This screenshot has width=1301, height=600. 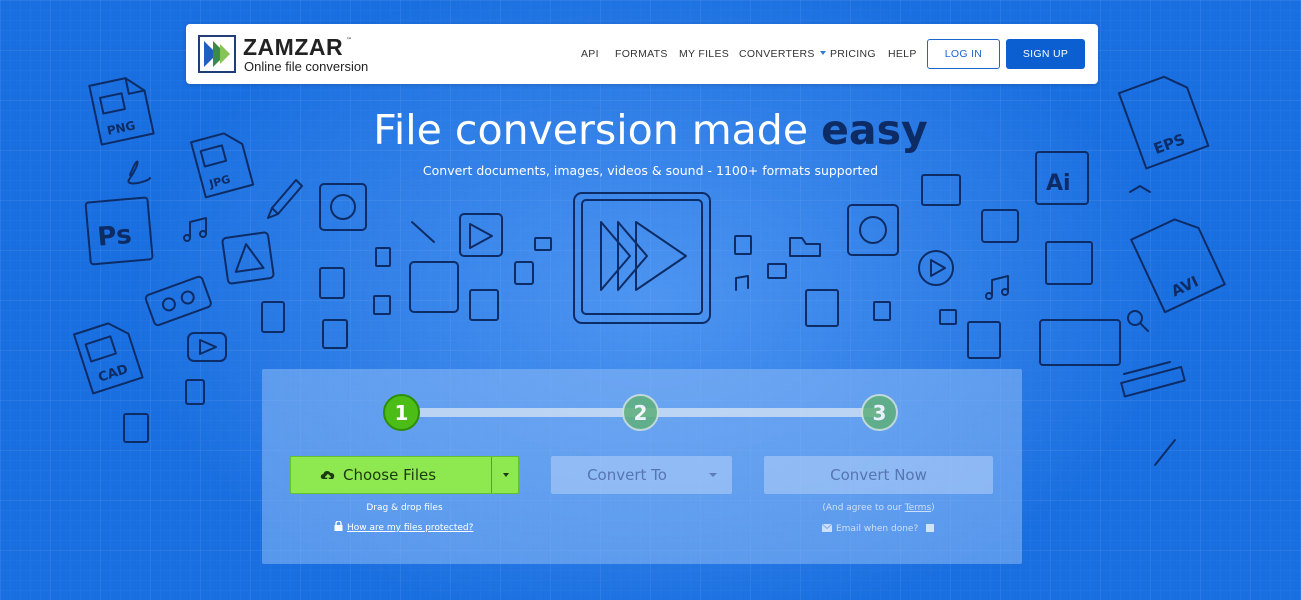 I want to click on nav-item-converters-label: CONVERTERS, so click(x=777, y=54).